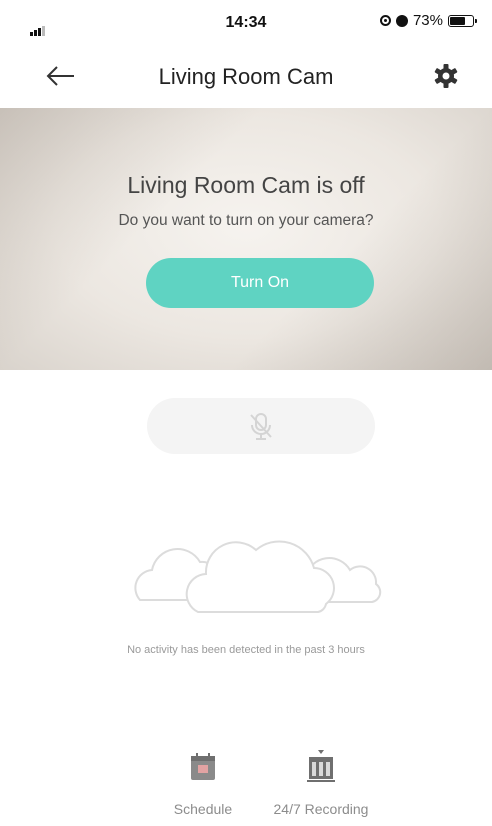 Image resolution: width=492 pixels, height=826 pixels. Describe the element at coordinates (321, 809) in the screenshot. I see `recording-label: 24/7 Recording` at that location.